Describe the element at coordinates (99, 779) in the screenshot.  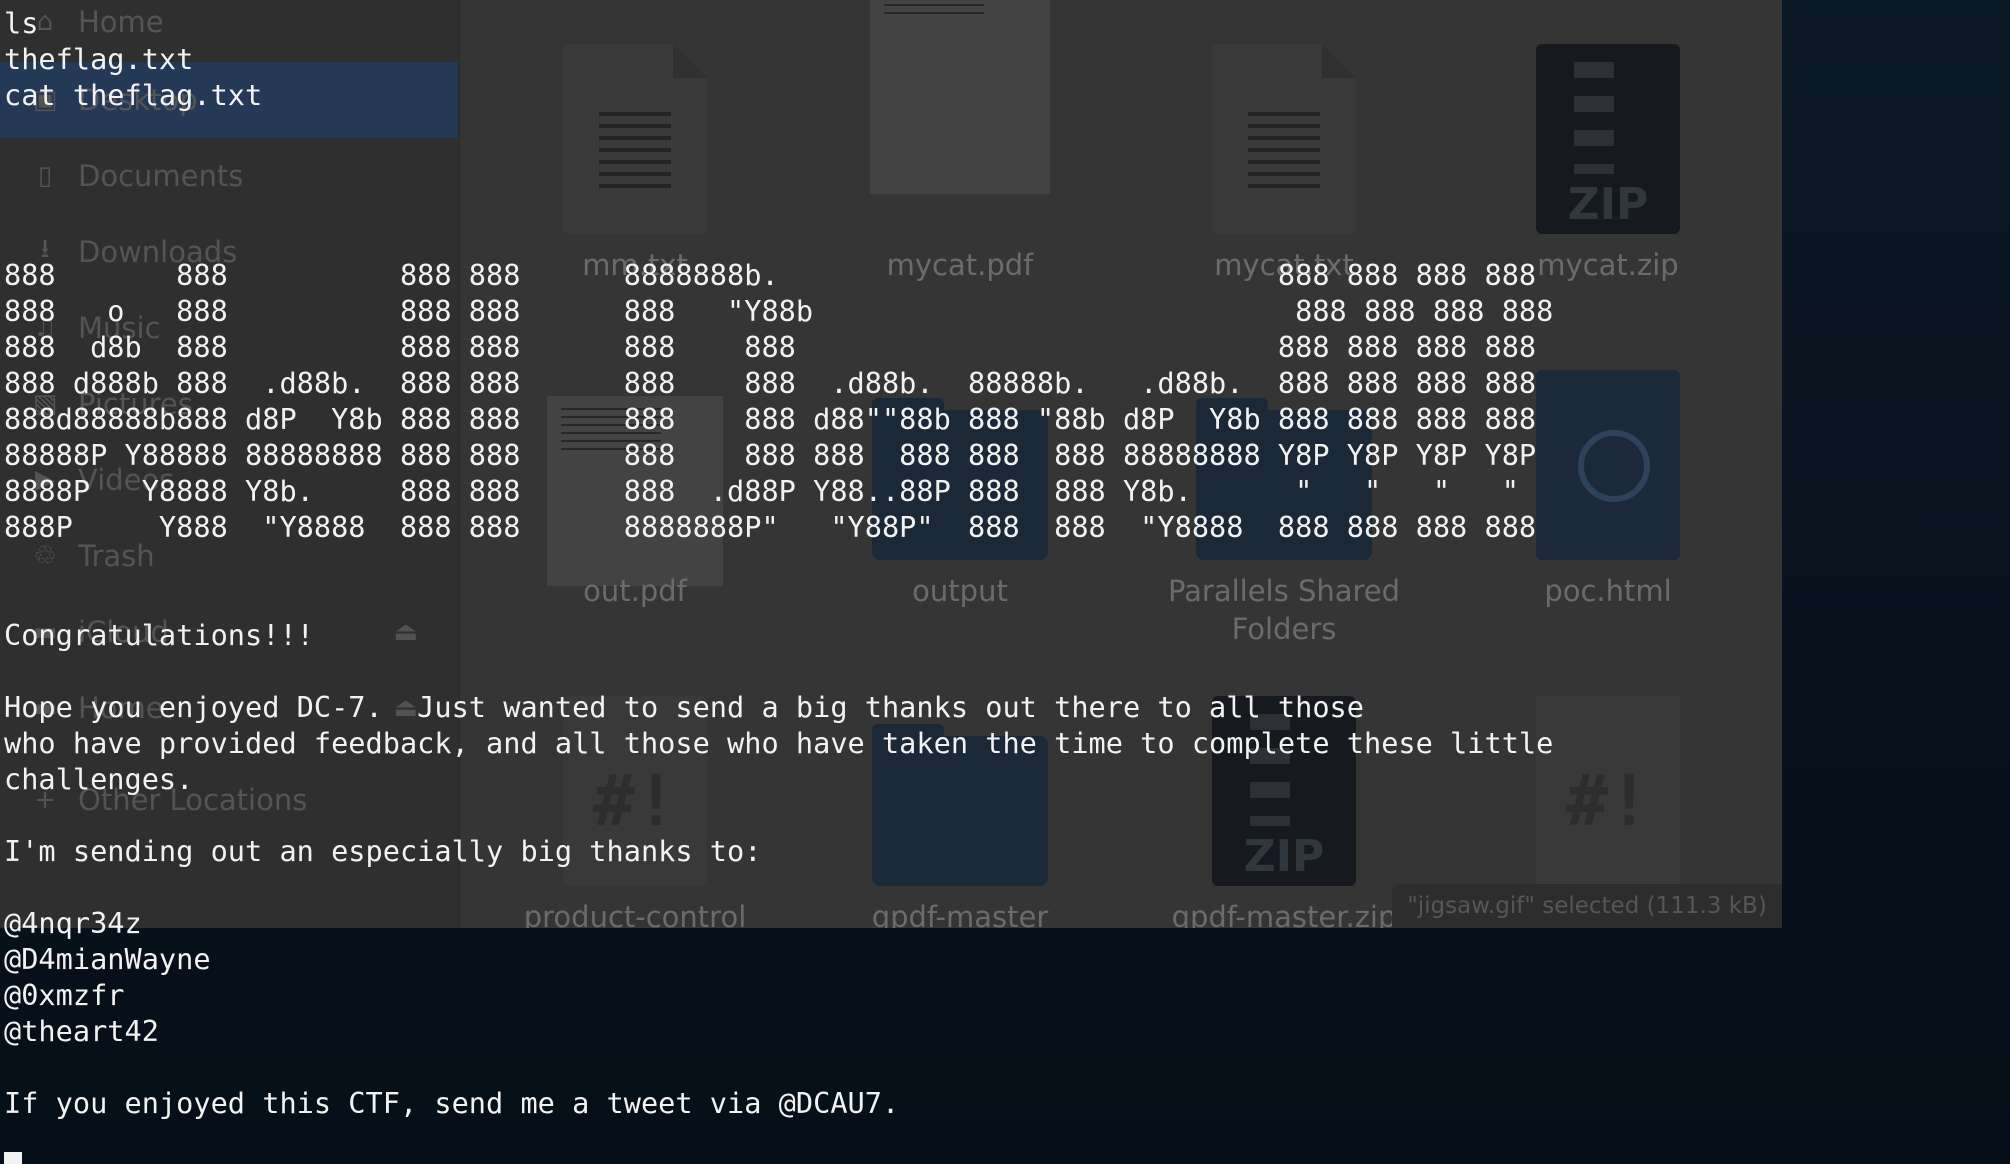
I see `terminal-line: challenges.` at that location.